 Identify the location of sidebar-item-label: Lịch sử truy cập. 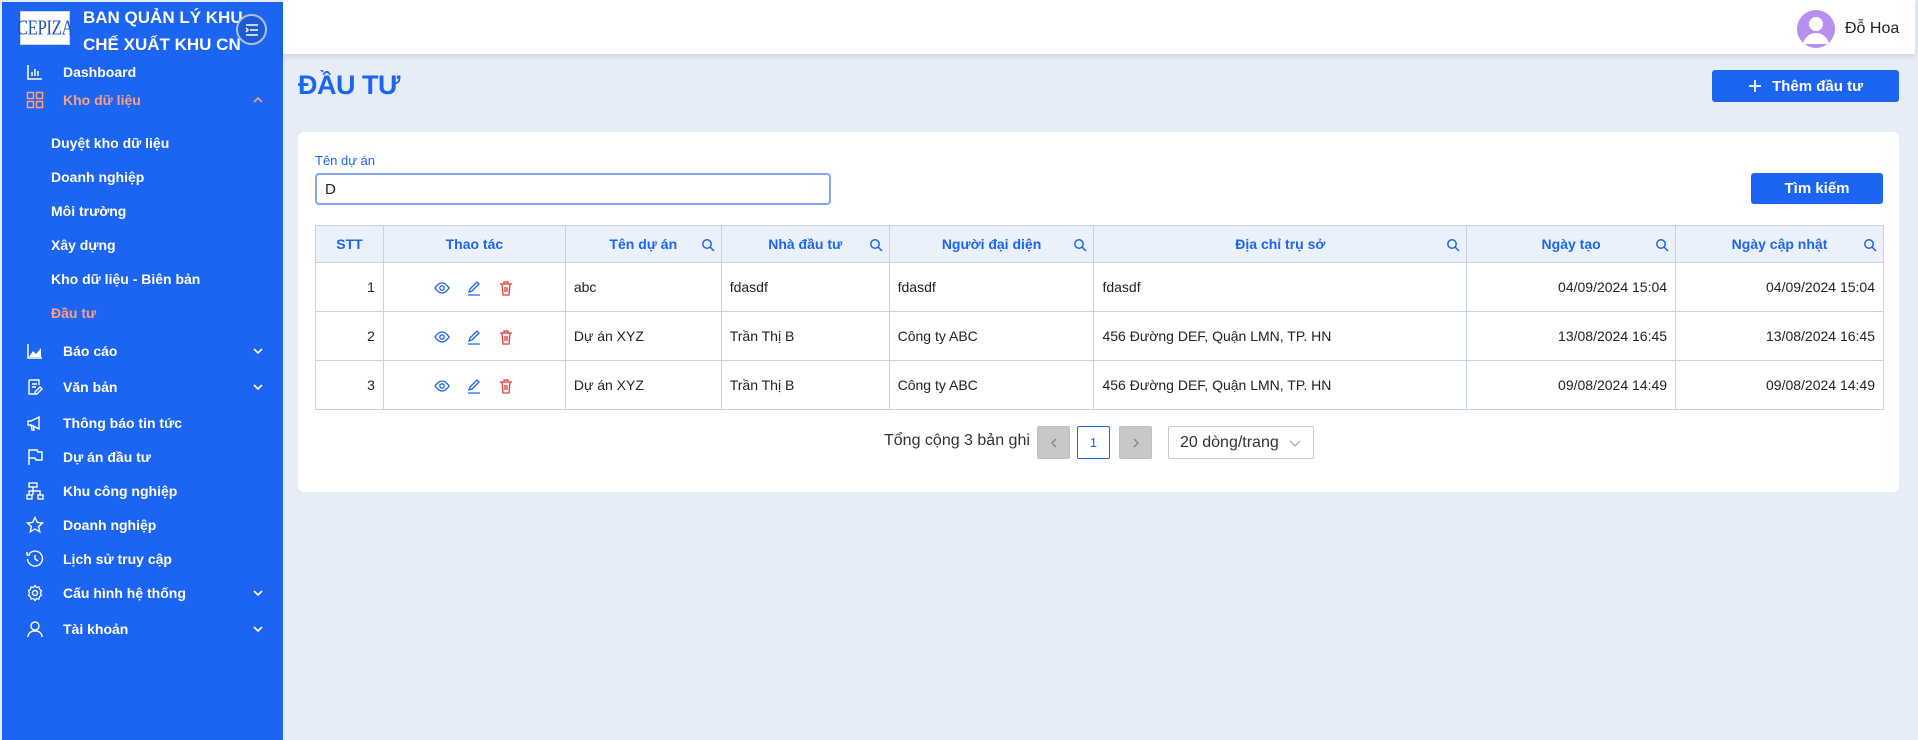
(117, 559).